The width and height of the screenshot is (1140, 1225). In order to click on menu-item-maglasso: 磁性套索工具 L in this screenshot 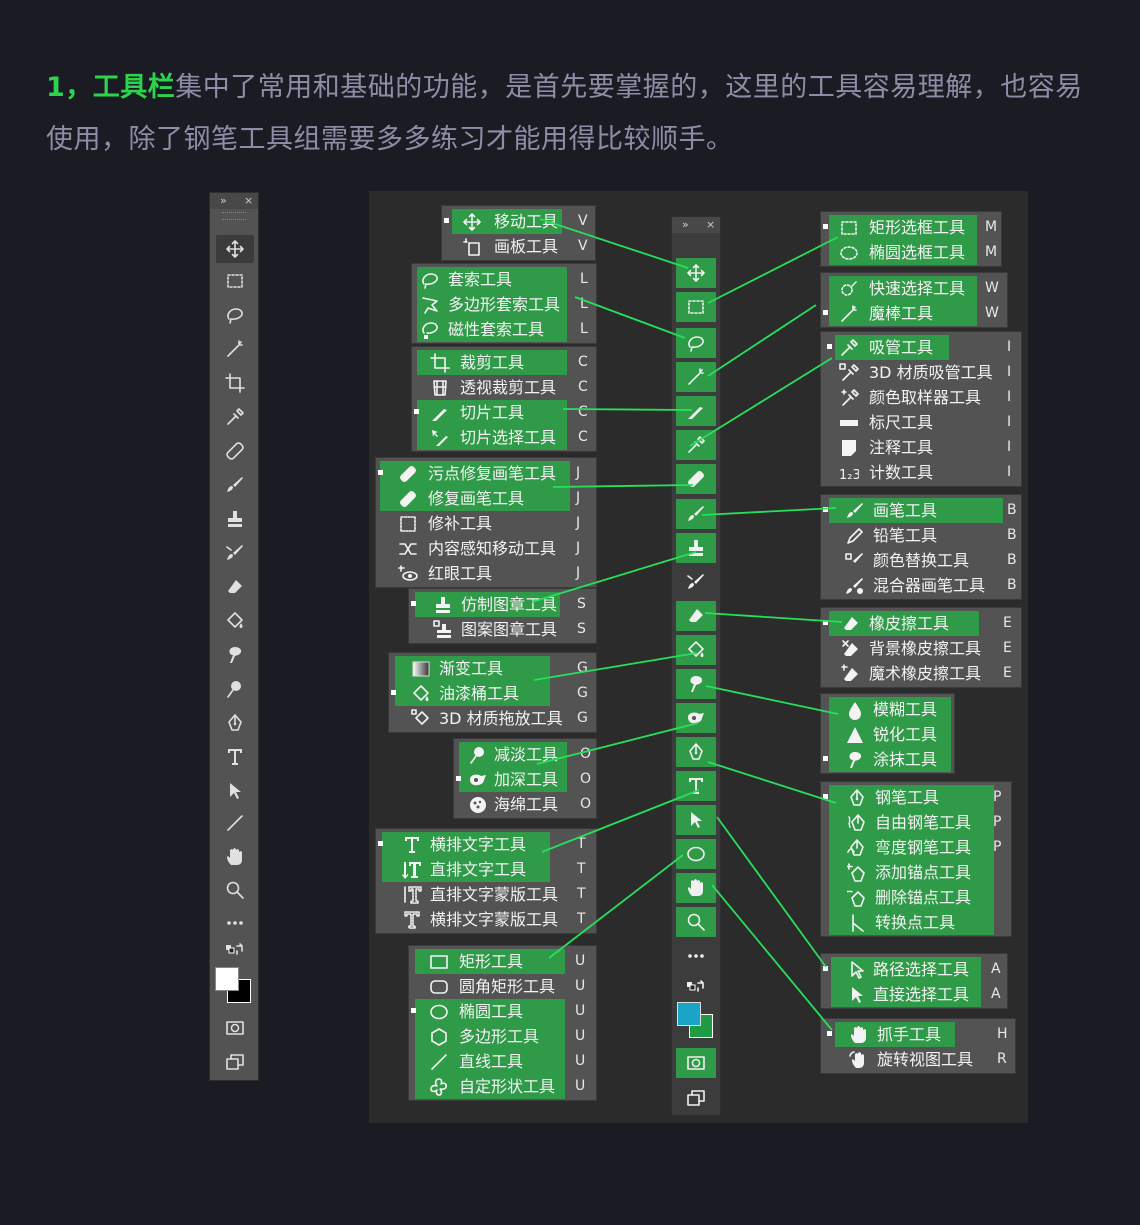, I will do `click(505, 329)`.